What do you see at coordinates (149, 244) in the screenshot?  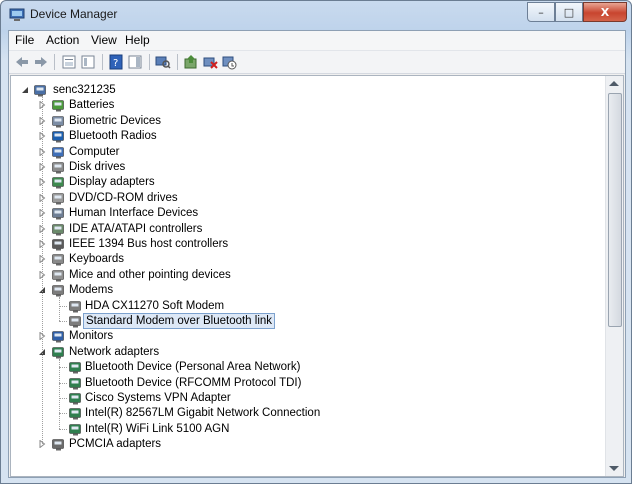 I see `tree-item-label: IEEE 1394 Bus host controllers` at bounding box center [149, 244].